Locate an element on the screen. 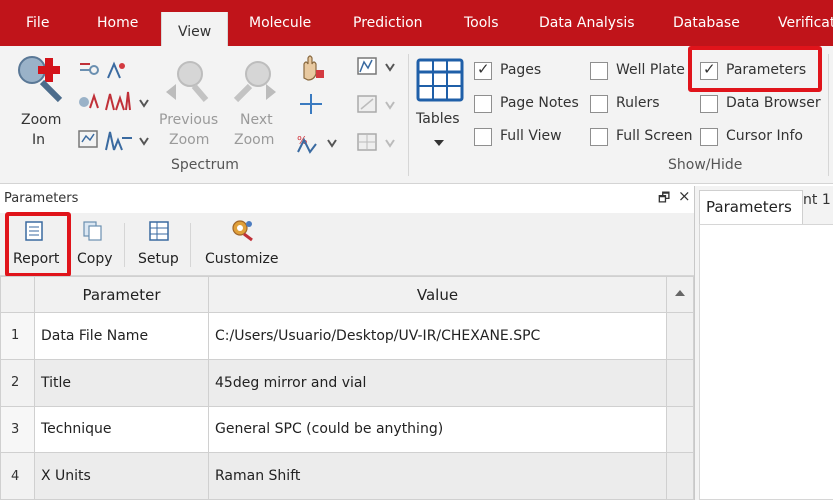  report-highlight is located at coordinates (38, 244).